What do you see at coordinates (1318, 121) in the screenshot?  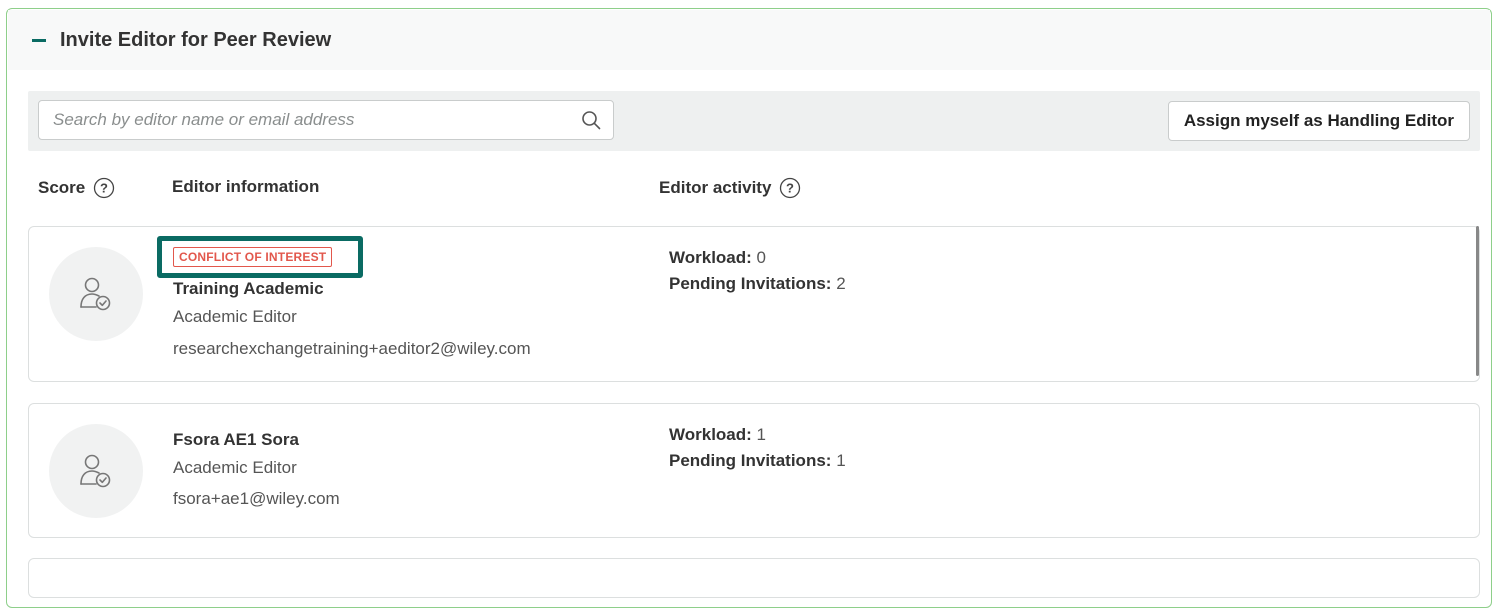 I see `assign-myself-button: Assign myself as Handling Editor` at bounding box center [1318, 121].